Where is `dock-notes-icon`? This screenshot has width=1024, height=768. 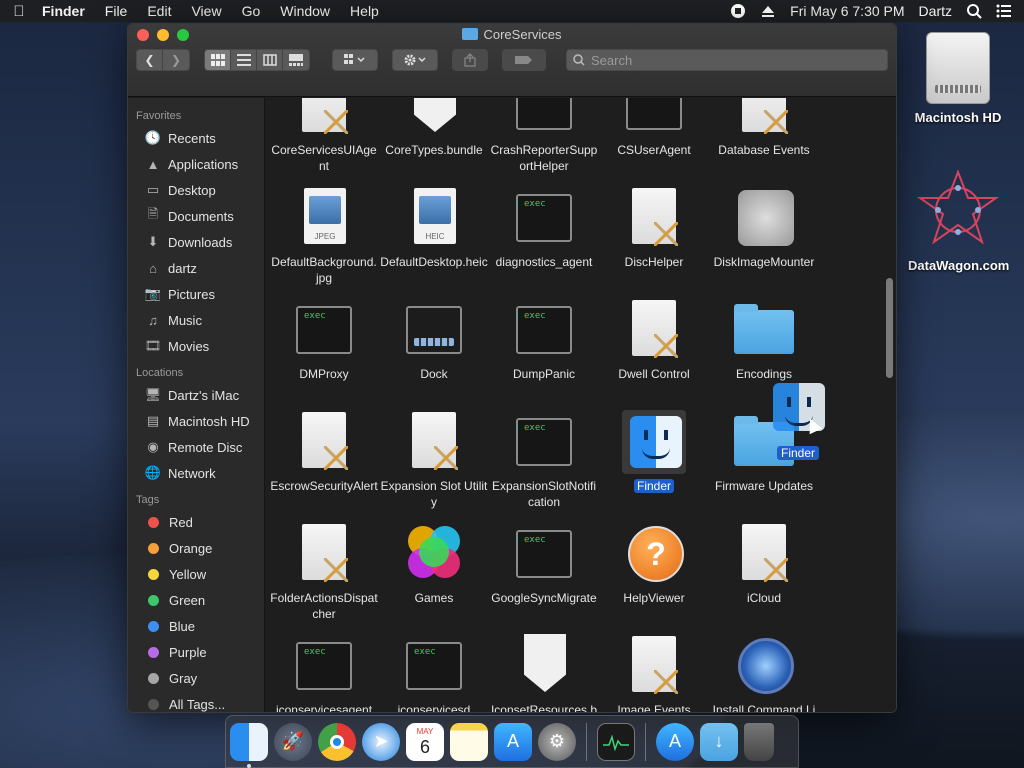
dock-notes-icon is located at coordinates (469, 741).